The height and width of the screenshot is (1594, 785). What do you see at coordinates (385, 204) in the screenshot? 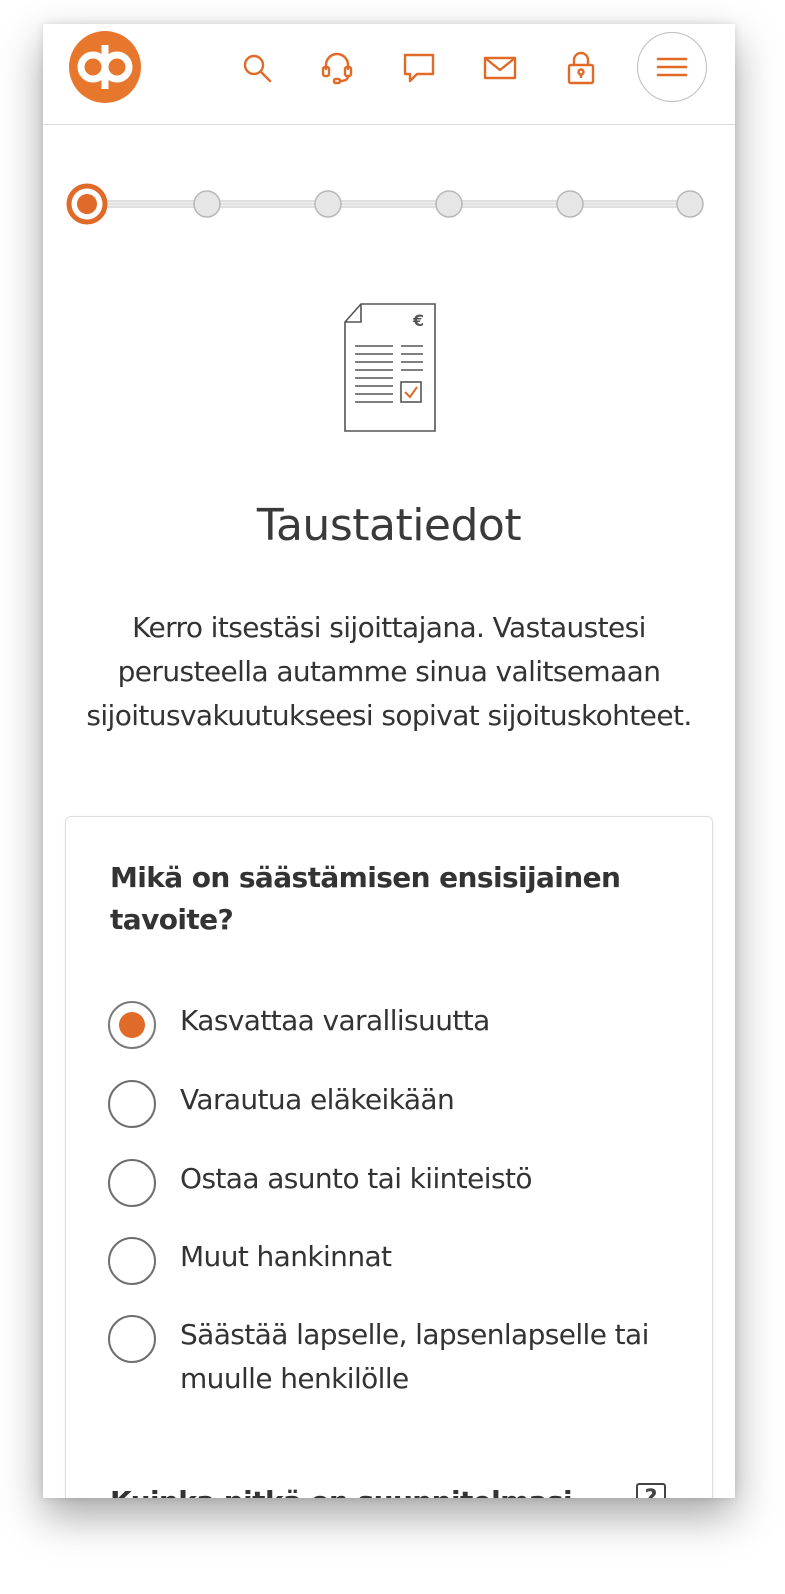
I see `progress-stepper` at bounding box center [385, 204].